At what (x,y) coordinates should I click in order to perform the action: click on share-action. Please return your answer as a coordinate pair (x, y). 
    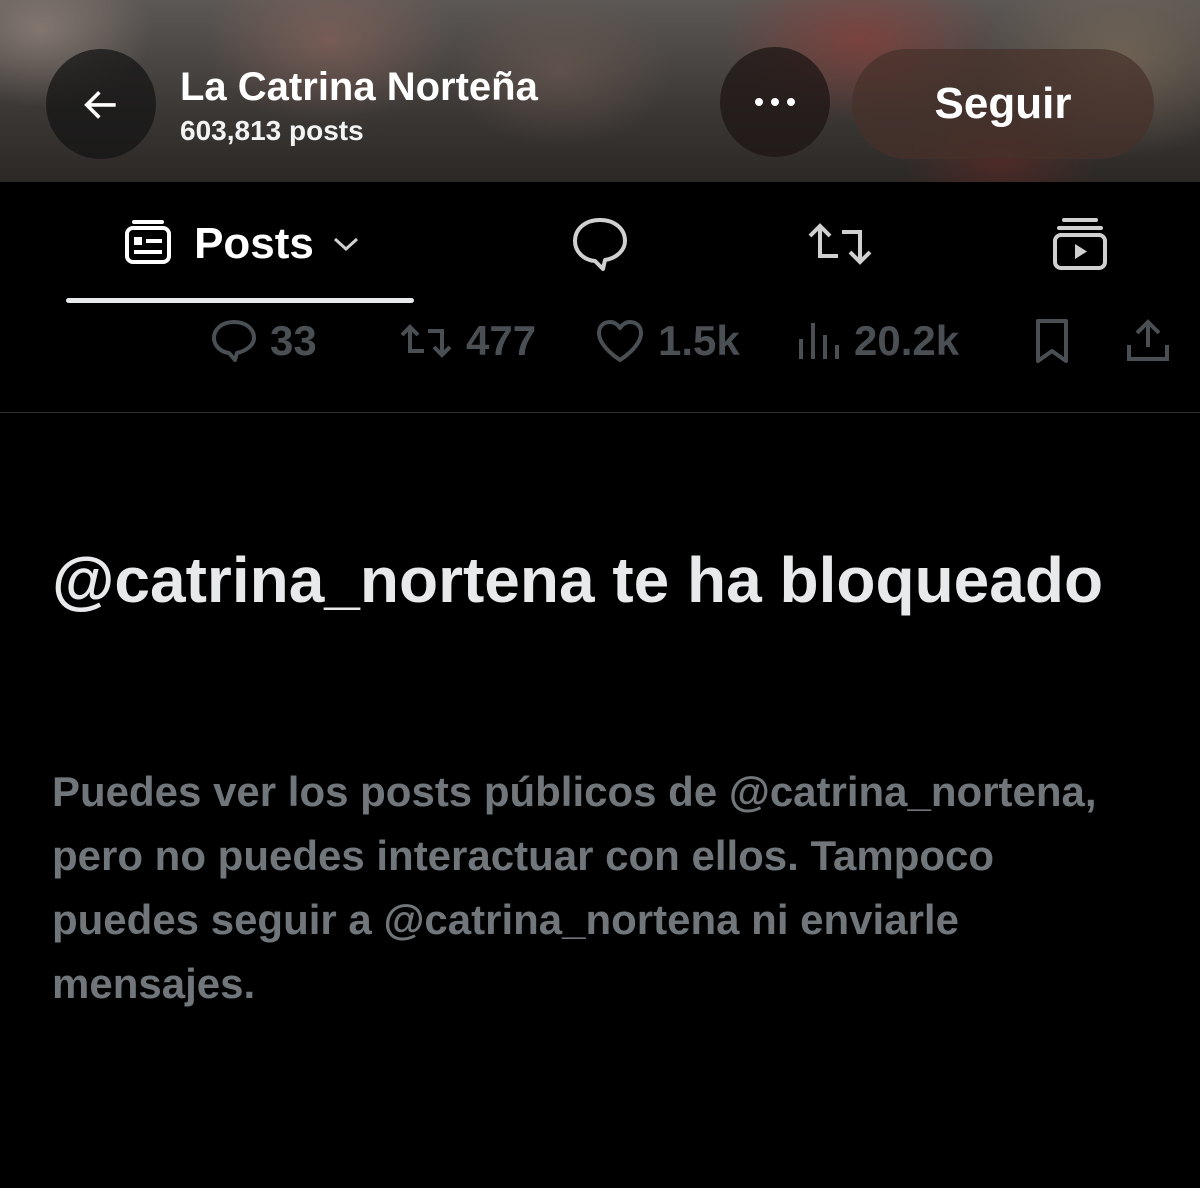
    Looking at the image, I should click on (1148, 341).